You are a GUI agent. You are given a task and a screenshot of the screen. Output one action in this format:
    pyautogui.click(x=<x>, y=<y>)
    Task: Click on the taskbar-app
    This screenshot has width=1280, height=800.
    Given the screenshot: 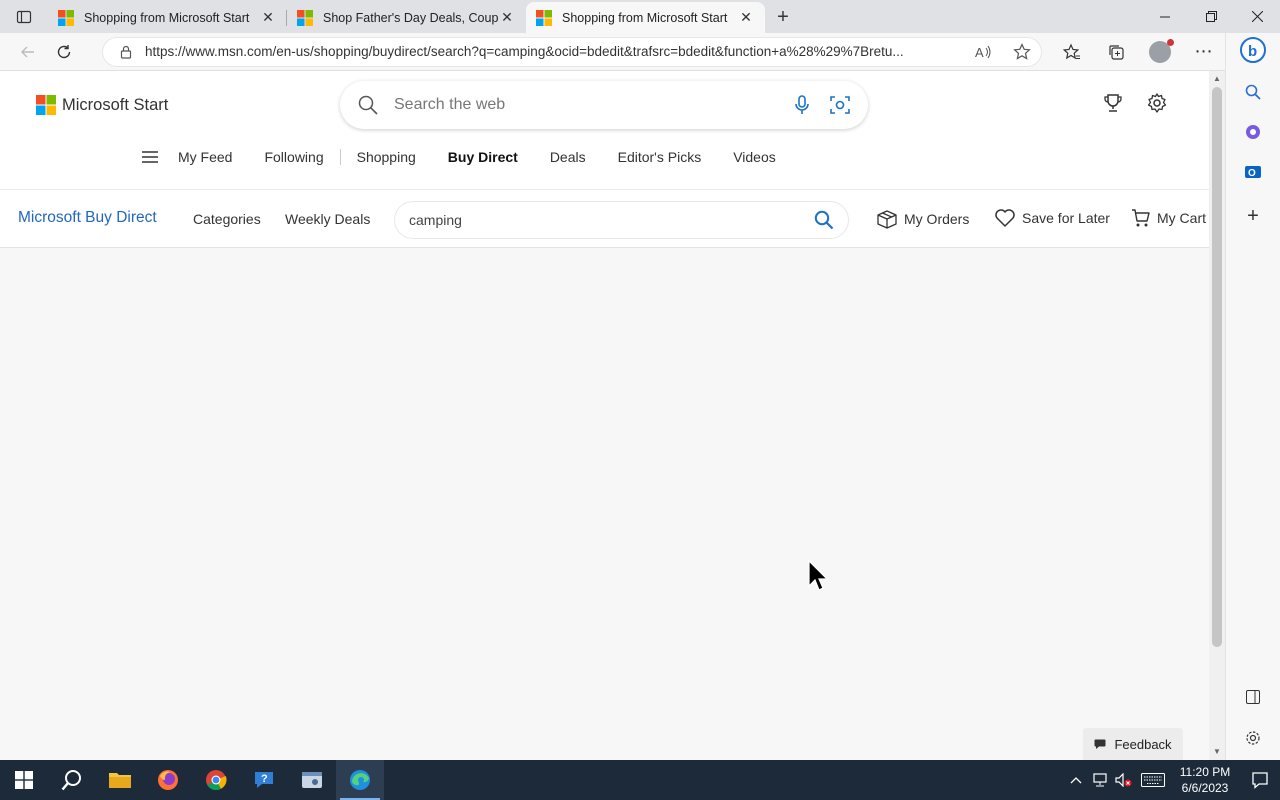 What is the action you would take?
    pyautogui.click(x=312, y=780)
    